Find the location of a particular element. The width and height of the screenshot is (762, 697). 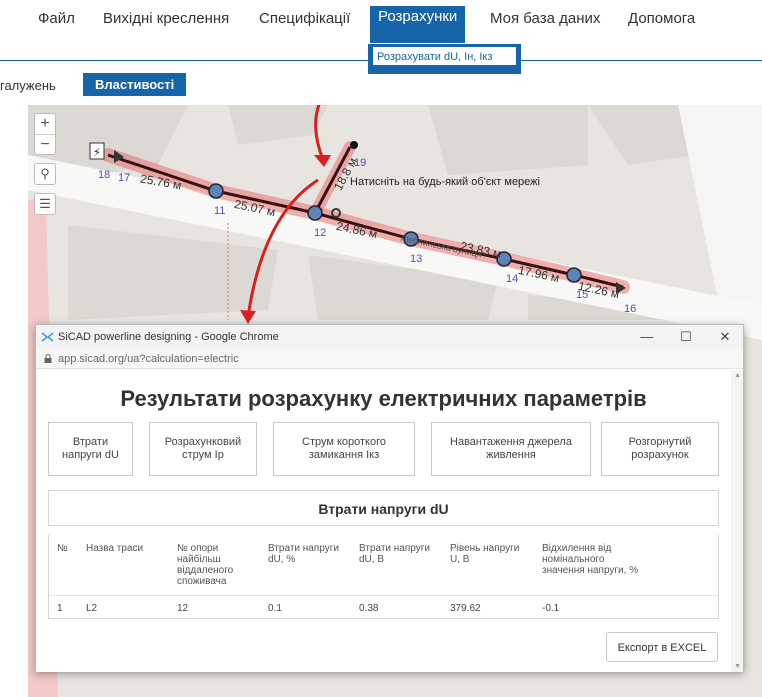

tab-branches: галужень is located at coordinates (28, 85).